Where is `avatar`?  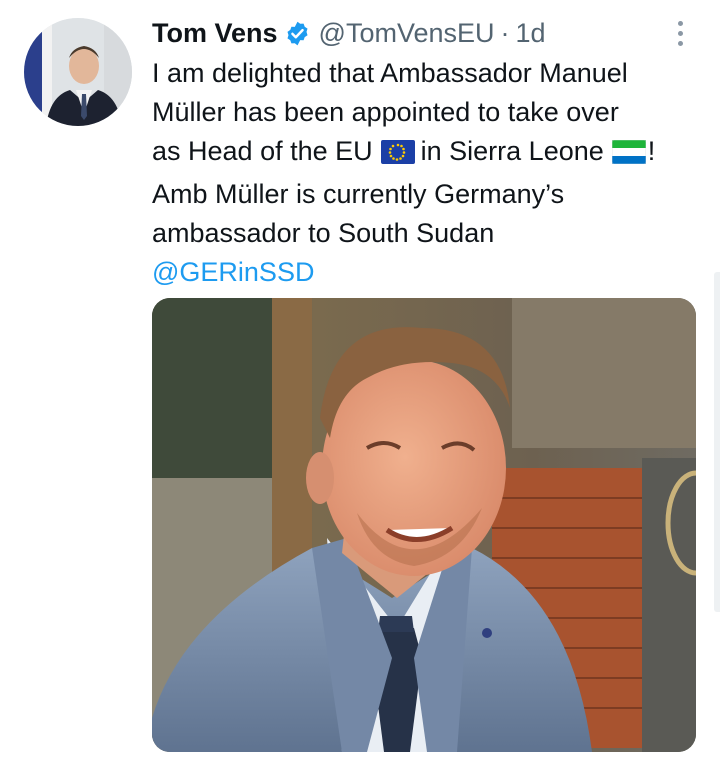 avatar is located at coordinates (78, 72).